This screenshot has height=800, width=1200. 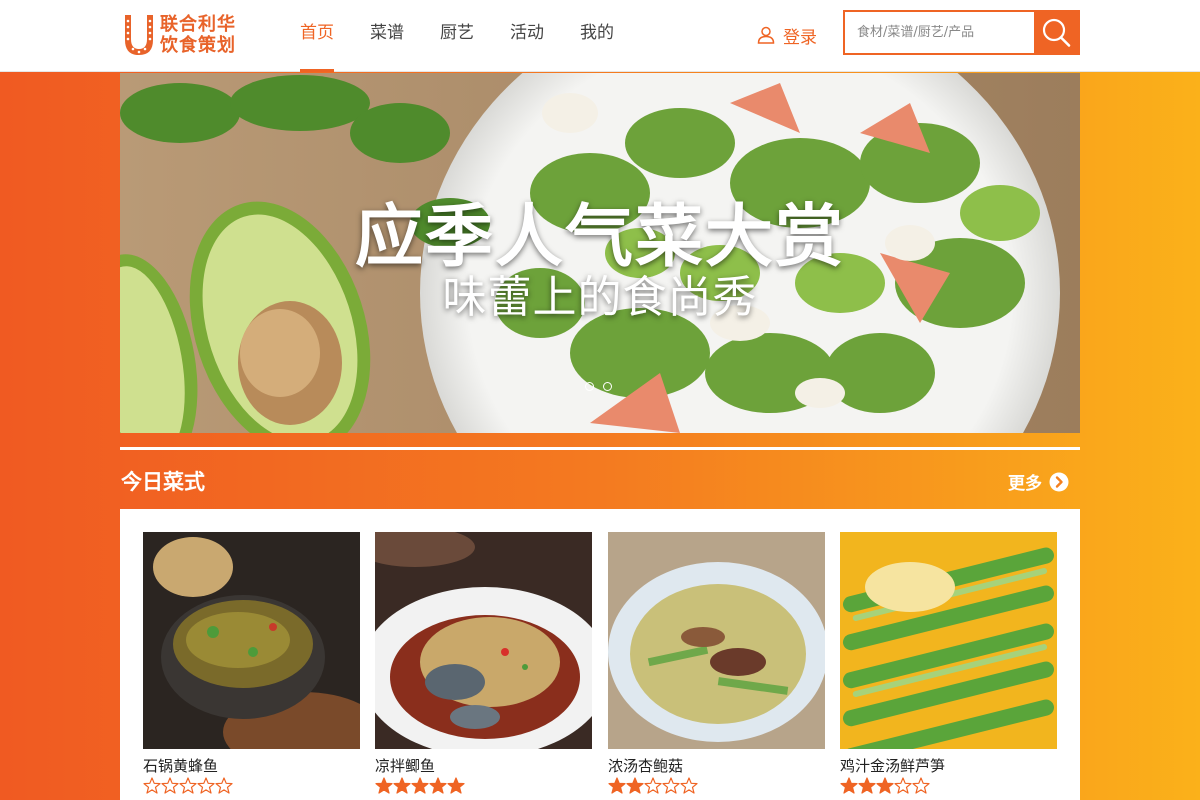 I want to click on nav-recipes: 菜谱, so click(x=387, y=36).